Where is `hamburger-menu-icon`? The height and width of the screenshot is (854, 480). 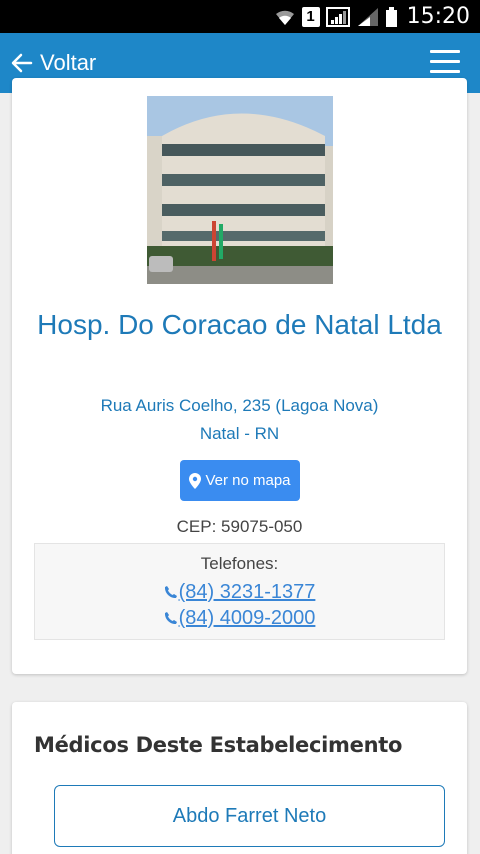 hamburger-menu-icon is located at coordinates (445, 63).